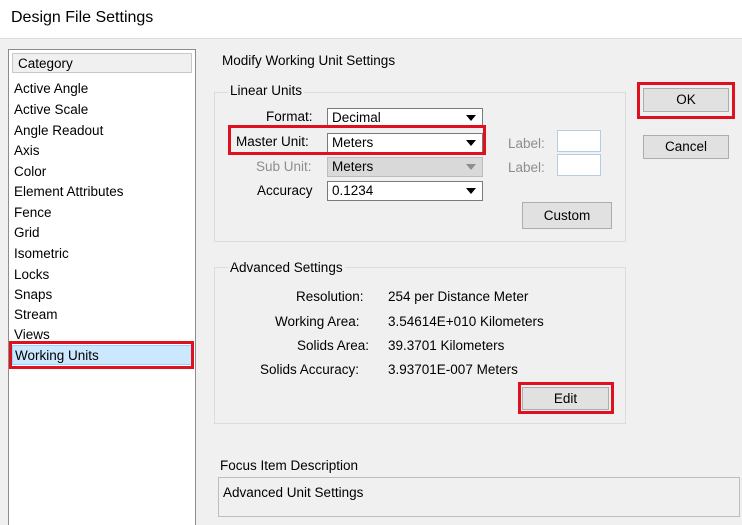 This screenshot has width=742, height=525. What do you see at coordinates (353, 142) in the screenshot?
I see `master-unit-value: Meters` at bounding box center [353, 142].